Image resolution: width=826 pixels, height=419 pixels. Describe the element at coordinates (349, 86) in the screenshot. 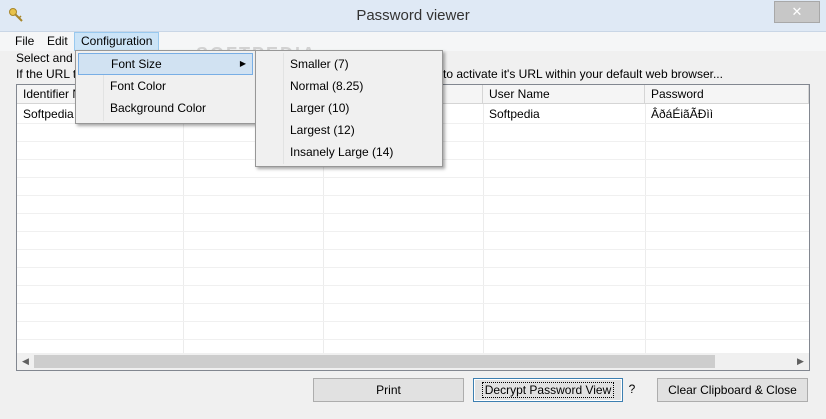

I see `font-size-normal: Normal (8.25)` at that location.